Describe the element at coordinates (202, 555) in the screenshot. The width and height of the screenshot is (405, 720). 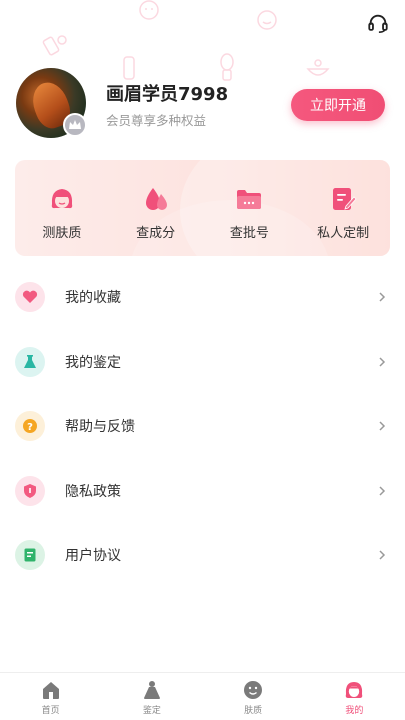
I see `menu-item-user-agreement: 用户协议` at that location.